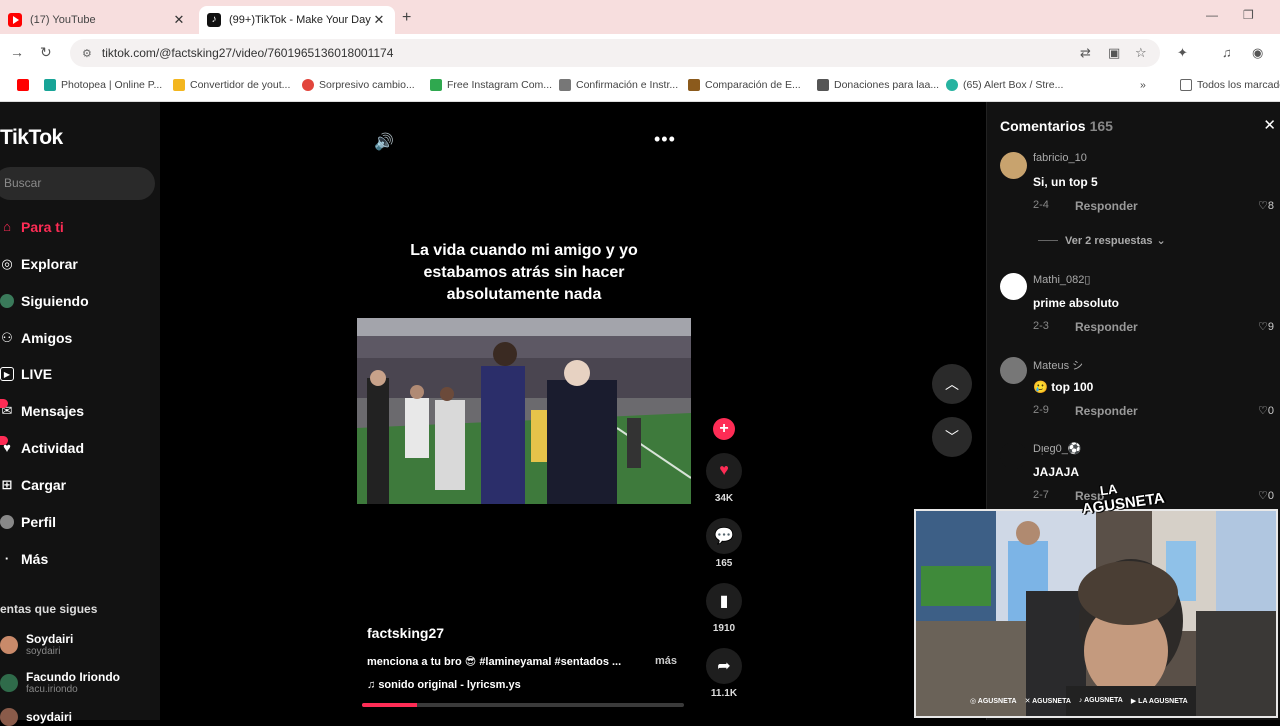 Image resolution: width=1280 pixels, height=726 pixels. What do you see at coordinates (1047, 701) in the screenshot?
I see `x-handle: ✕ AGUSNETA` at bounding box center [1047, 701].